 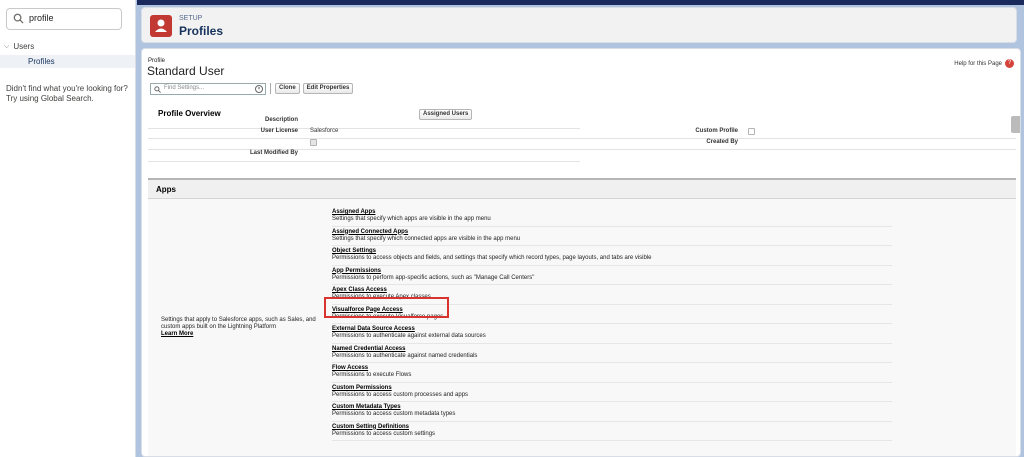 I want to click on profile-toolbar: Find Settings... × Clone Edit Properties, so click(x=252, y=88).